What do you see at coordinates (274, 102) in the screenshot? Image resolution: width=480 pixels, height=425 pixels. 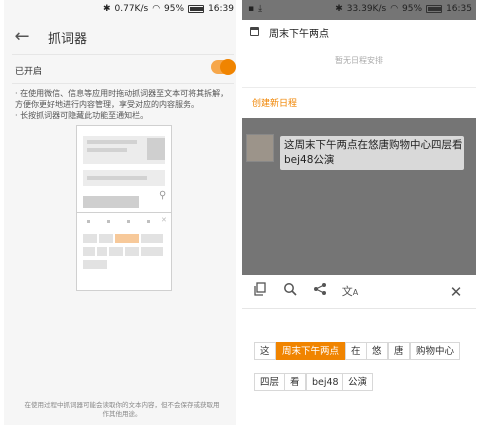 I see `create-event-button: 创建新日程` at bounding box center [274, 102].